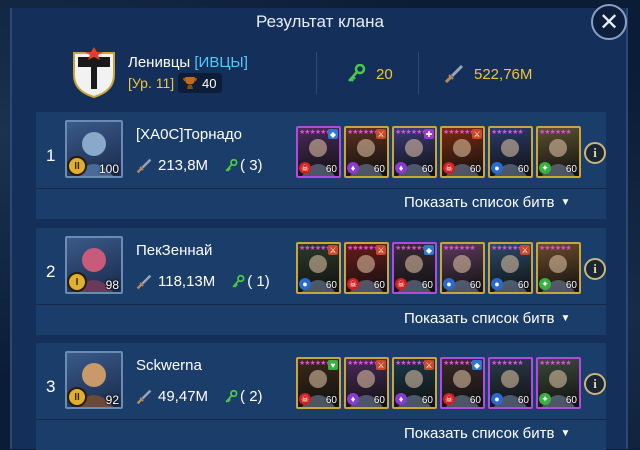  I want to click on champion-card: ★★★★★★ ♥ ☠ 60, so click(318, 383).